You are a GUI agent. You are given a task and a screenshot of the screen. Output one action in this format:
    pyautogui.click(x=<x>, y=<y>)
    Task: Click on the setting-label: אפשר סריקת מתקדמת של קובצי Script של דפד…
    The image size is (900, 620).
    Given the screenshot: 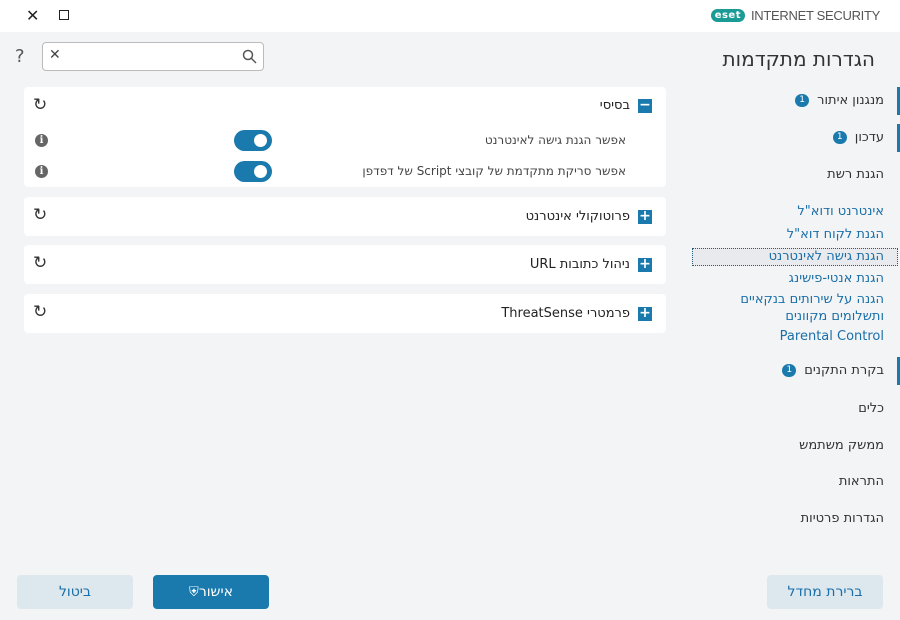 What is the action you would take?
    pyautogui.click(x=494, y=171)
    